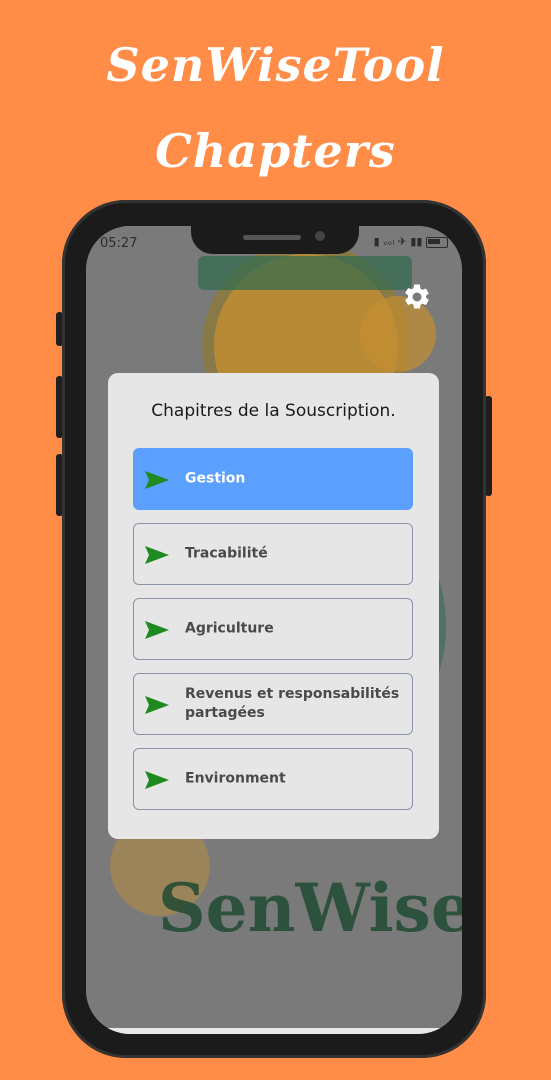 Image resolution: width=551 pixels, height=1080 pixels. I want to click on promo-title-line2: Chapters, so click(275, 151).